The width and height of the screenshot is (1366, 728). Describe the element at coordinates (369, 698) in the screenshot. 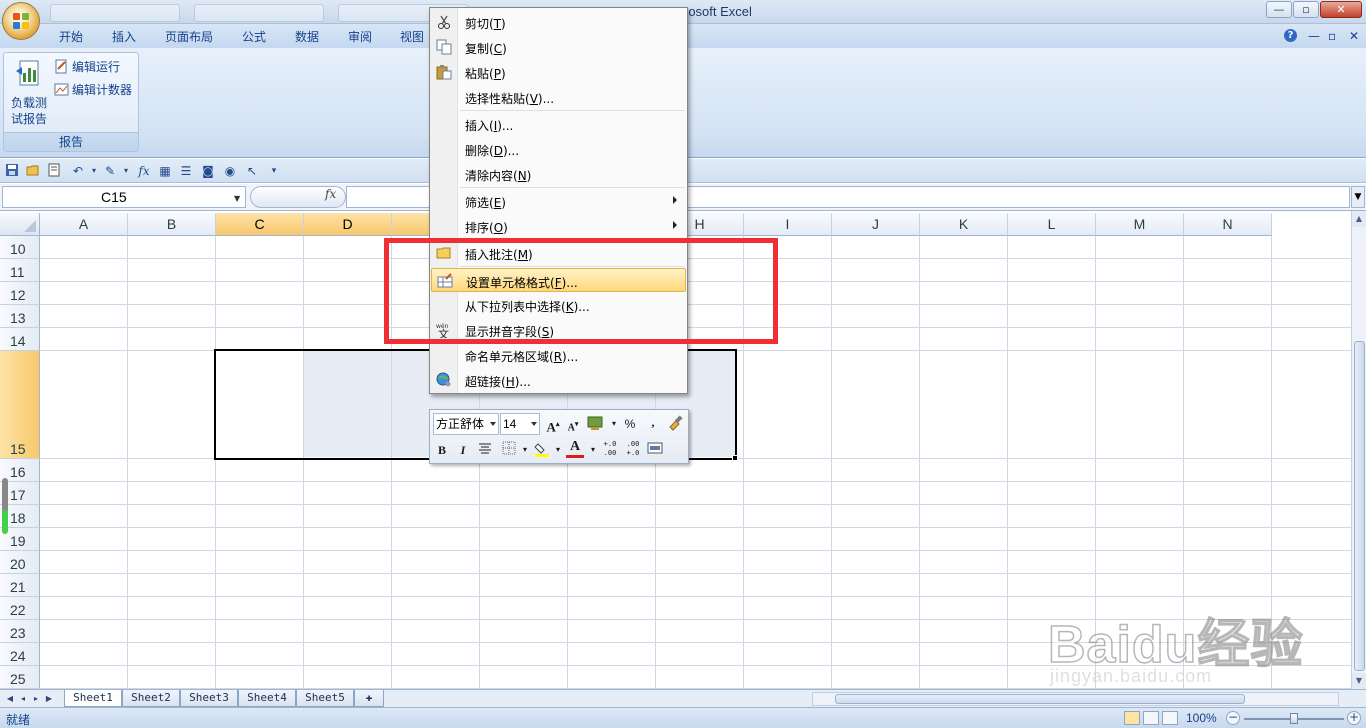

I see `insert-sheet-icon: ✚` at that location.